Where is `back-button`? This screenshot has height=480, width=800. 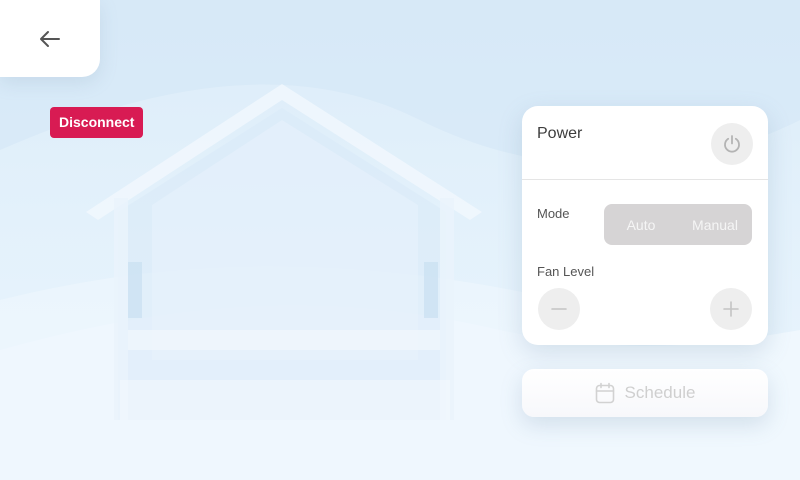
back-button is located at coordinates (50, 38).